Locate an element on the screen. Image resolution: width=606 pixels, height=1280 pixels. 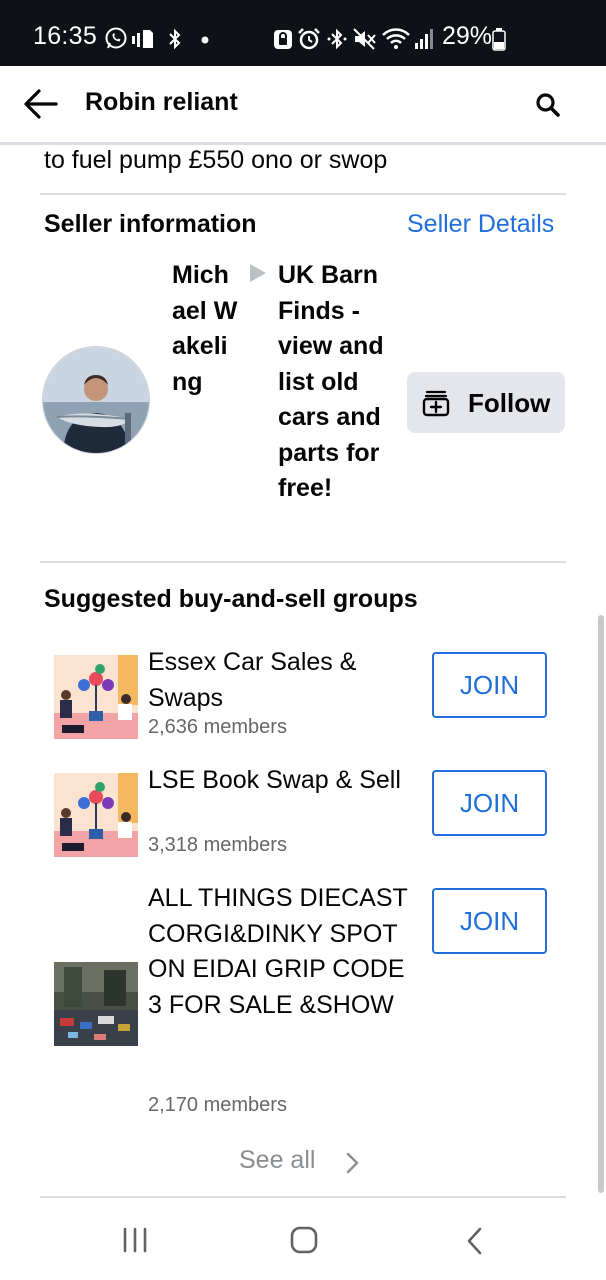
search-icon is located at coordinates (548, 105).